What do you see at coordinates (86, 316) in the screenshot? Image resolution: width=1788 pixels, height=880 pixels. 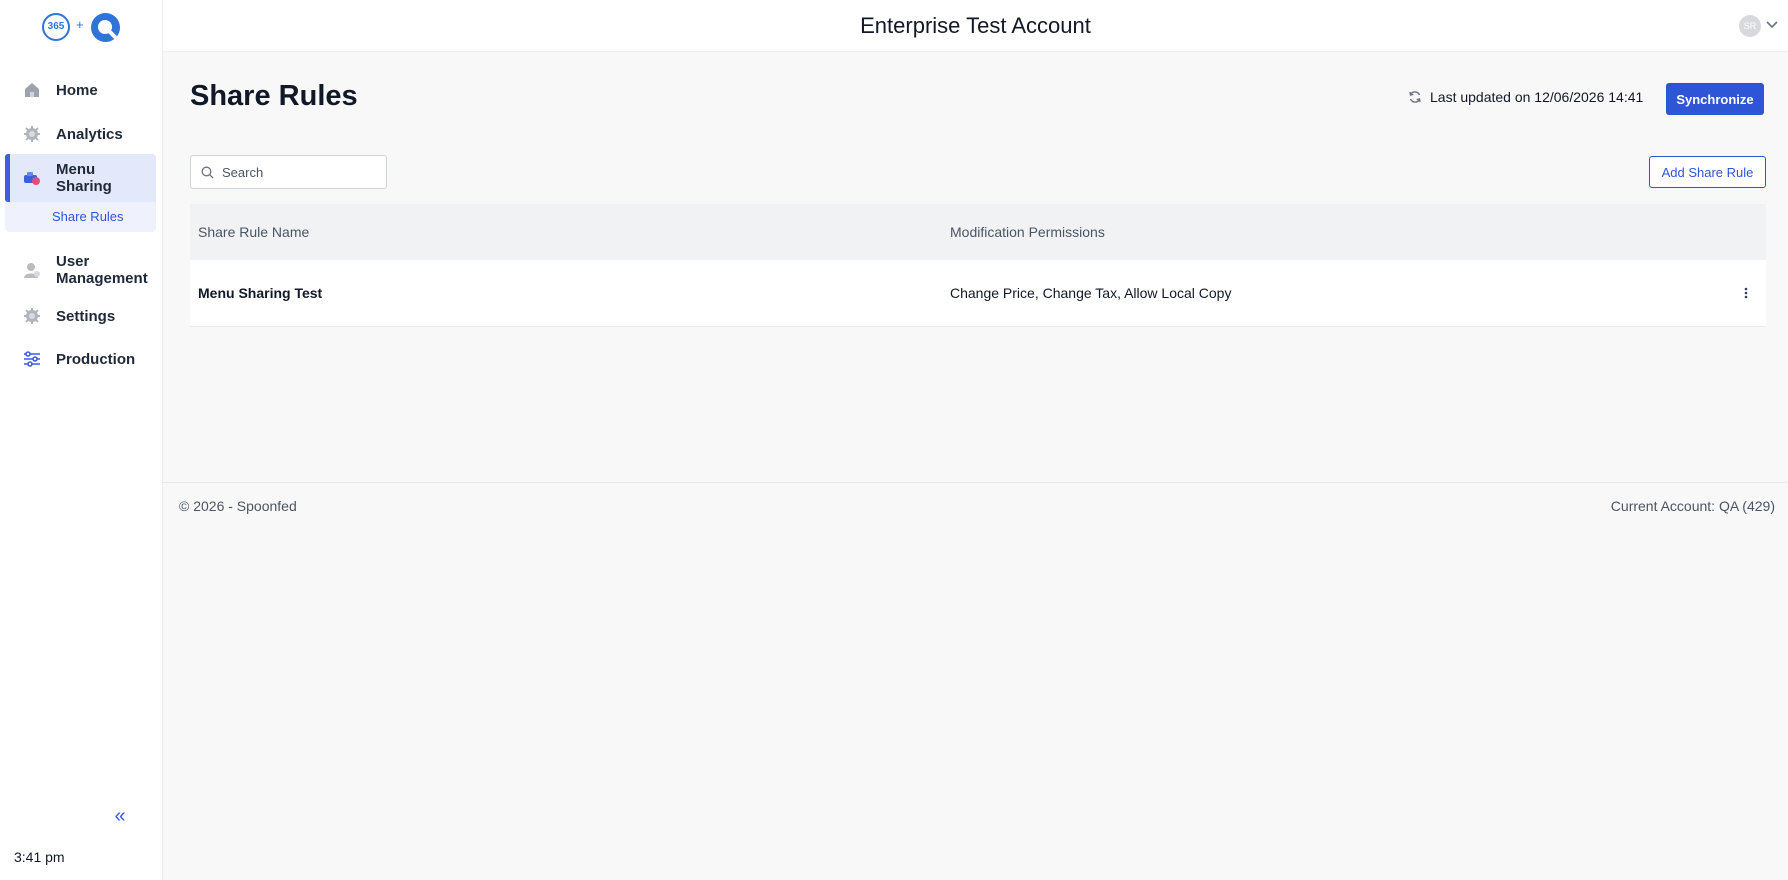 I see `sidebar-item-label: Settings` at bounding box center [86, 316].